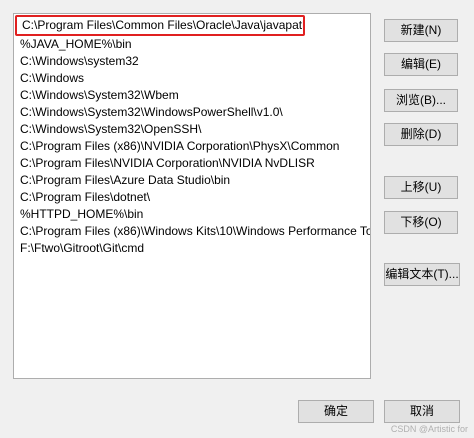  I want to click on path-item: %HTTPD_HOME%\bin, so click(192, 214).